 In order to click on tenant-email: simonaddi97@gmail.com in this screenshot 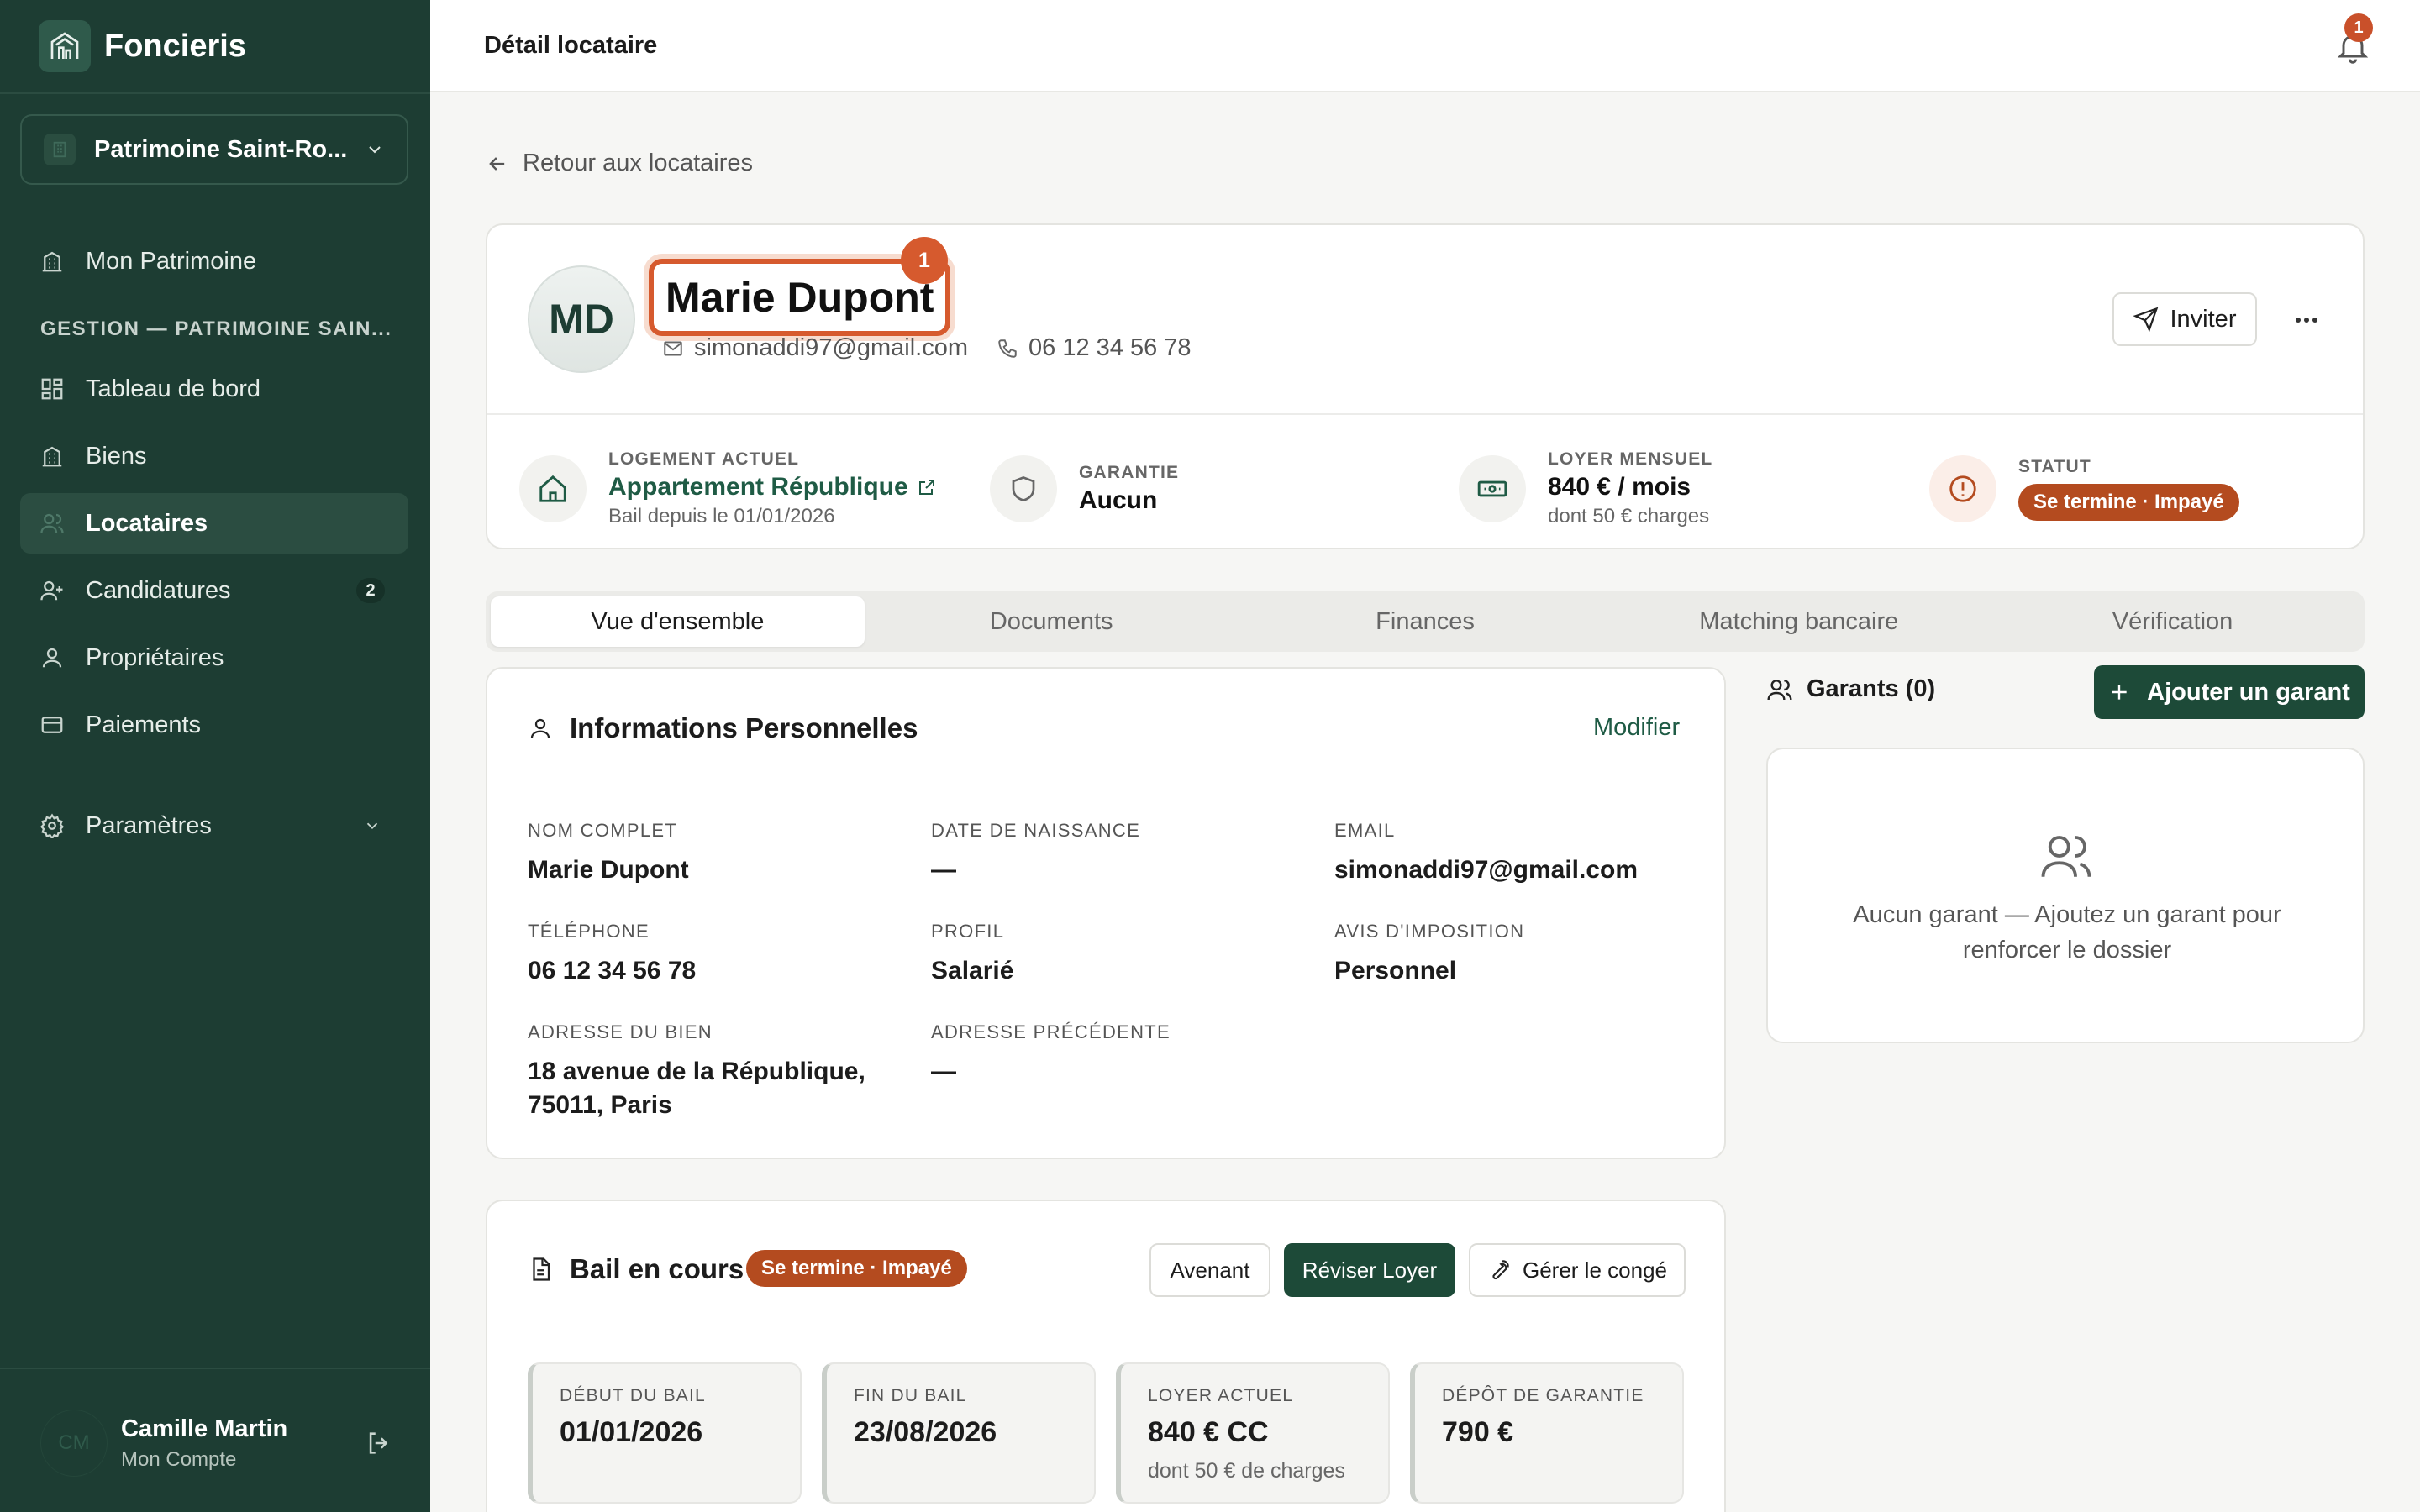, I will do `click(831, 348)`.